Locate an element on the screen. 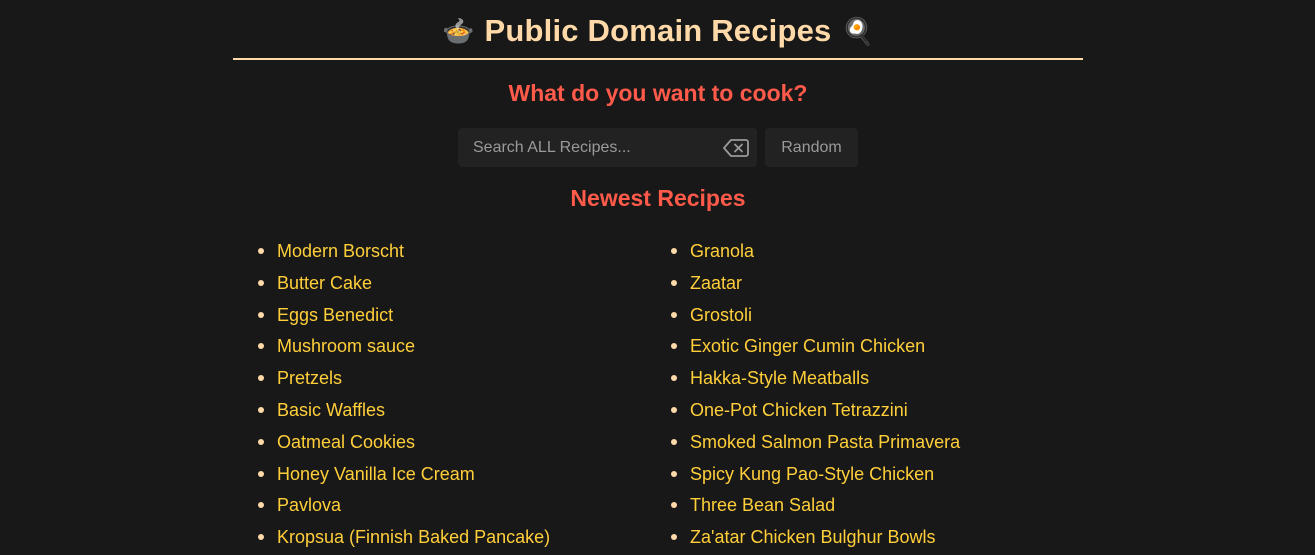  list-item: Eggs Benedict is located at coordinates (463, 315).